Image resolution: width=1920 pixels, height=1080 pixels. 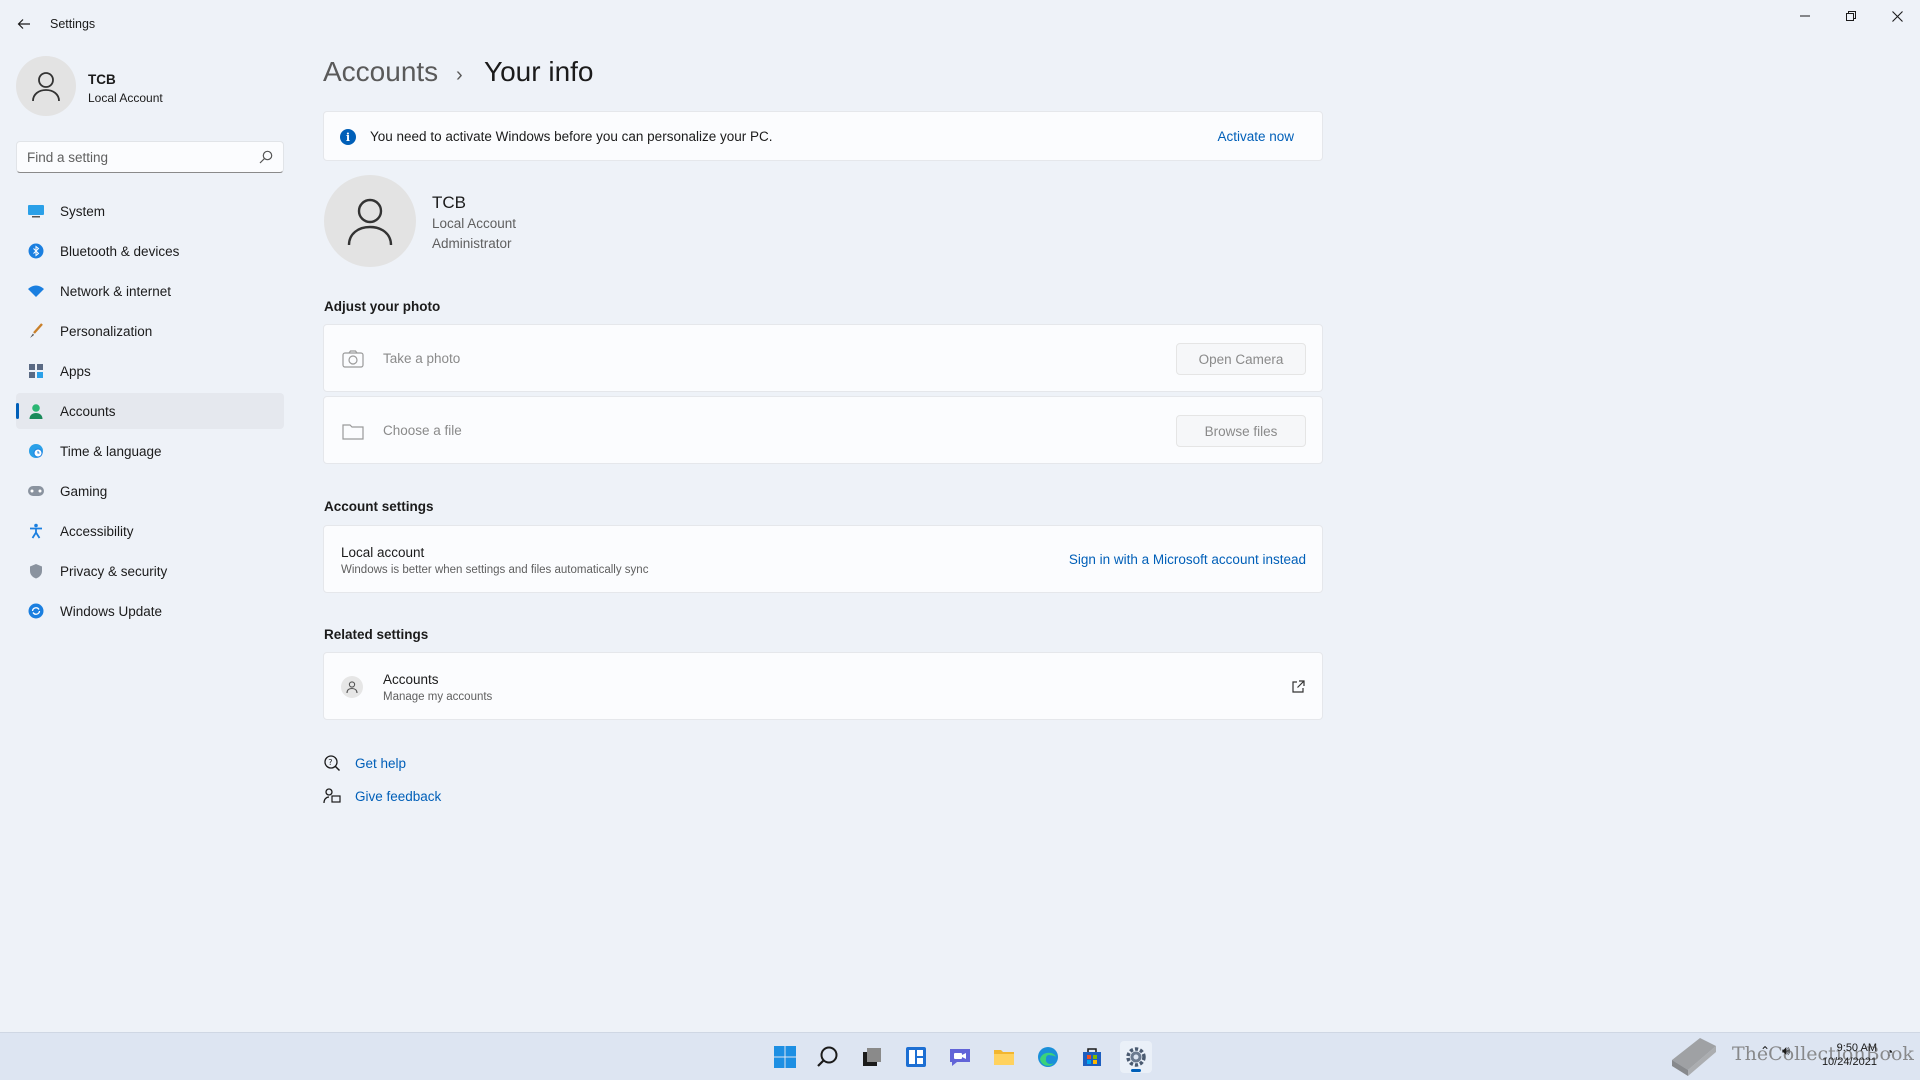 What do you see at coordinates (1136, 1057) in the screenshot?
I see `settings-icon` at bounding box center [1136, 1057].